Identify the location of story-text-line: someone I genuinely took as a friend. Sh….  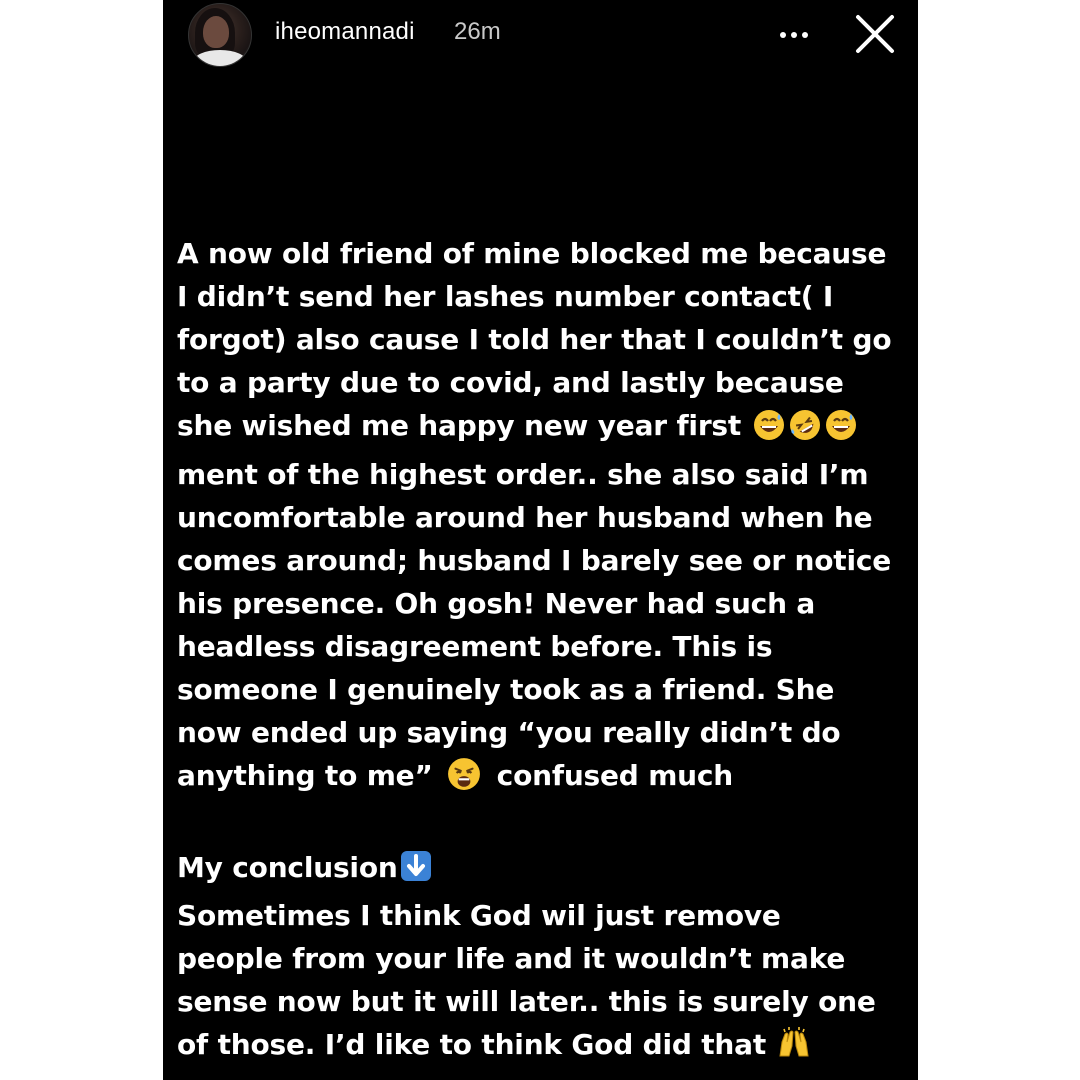
(506, 689).